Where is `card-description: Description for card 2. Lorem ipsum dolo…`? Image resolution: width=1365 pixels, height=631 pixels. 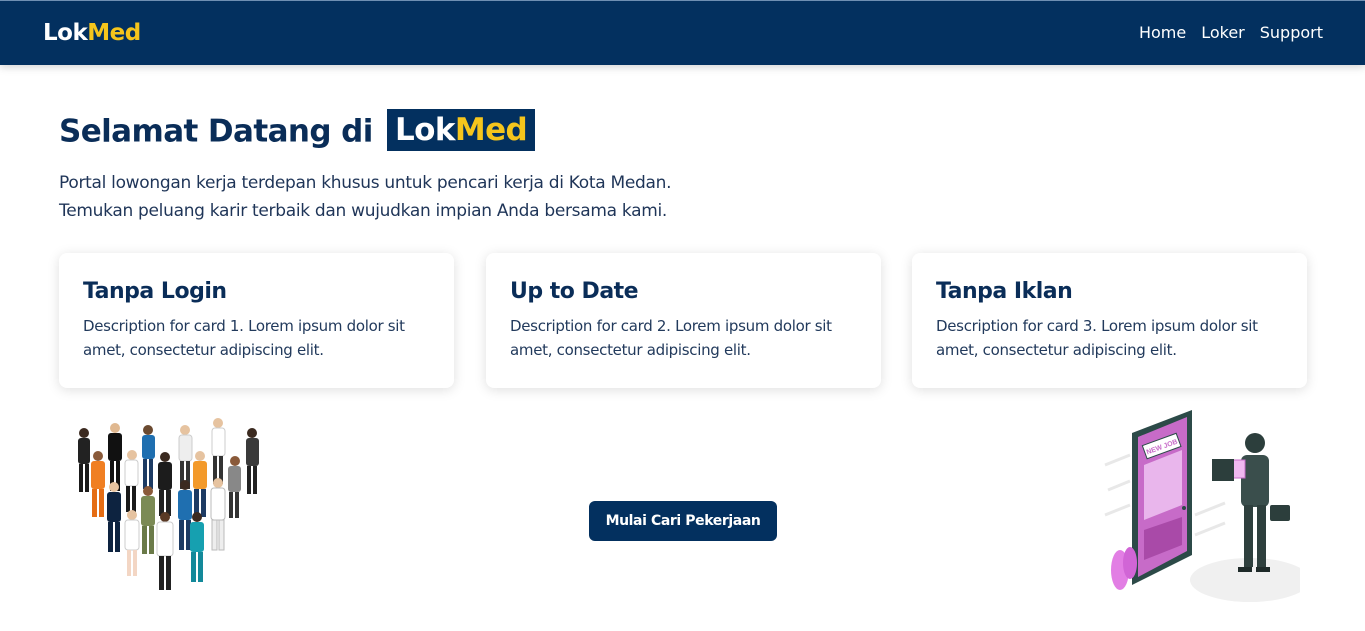 card-description: Description for card 2. Lorem ipsum dolo… is located at coordinates (671, 338).